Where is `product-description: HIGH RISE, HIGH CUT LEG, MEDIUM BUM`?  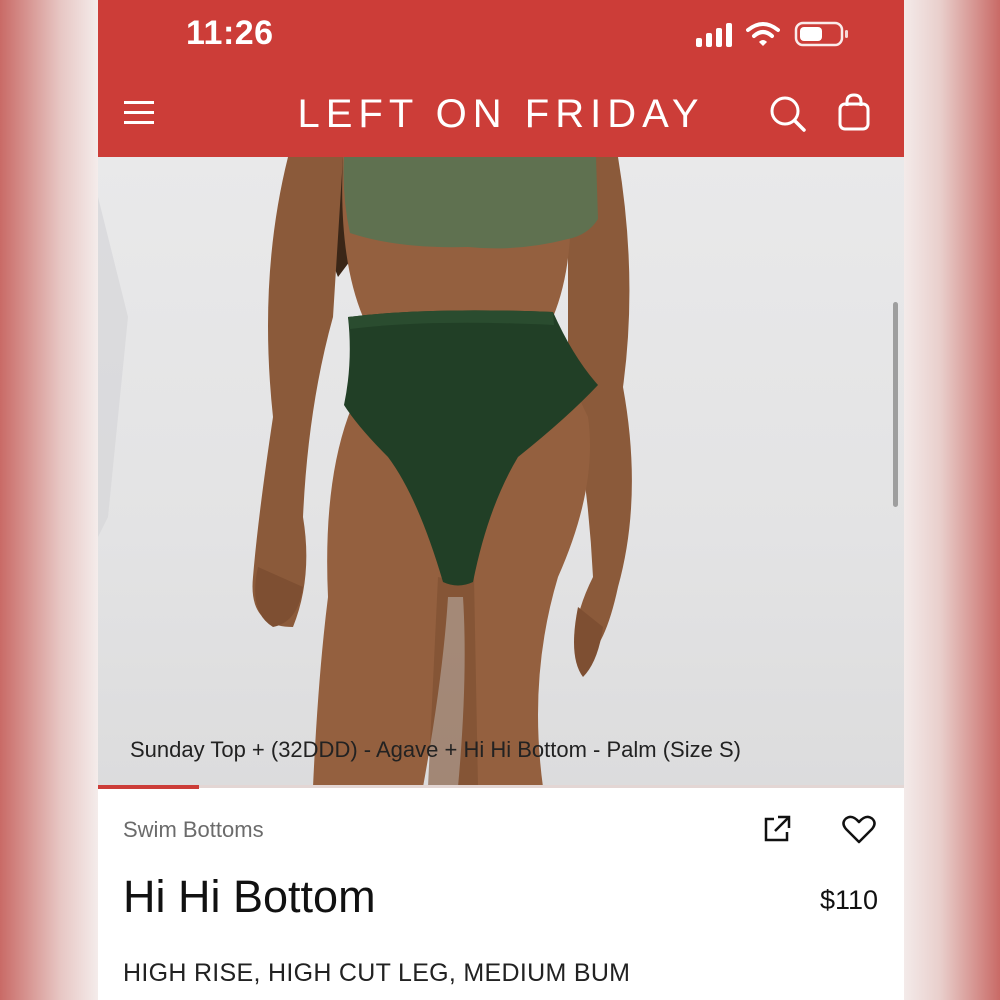 product-description: HIGH RISE, HIGH CUT LEG, MEDIUM BUM is located at coordinates (377, 973).